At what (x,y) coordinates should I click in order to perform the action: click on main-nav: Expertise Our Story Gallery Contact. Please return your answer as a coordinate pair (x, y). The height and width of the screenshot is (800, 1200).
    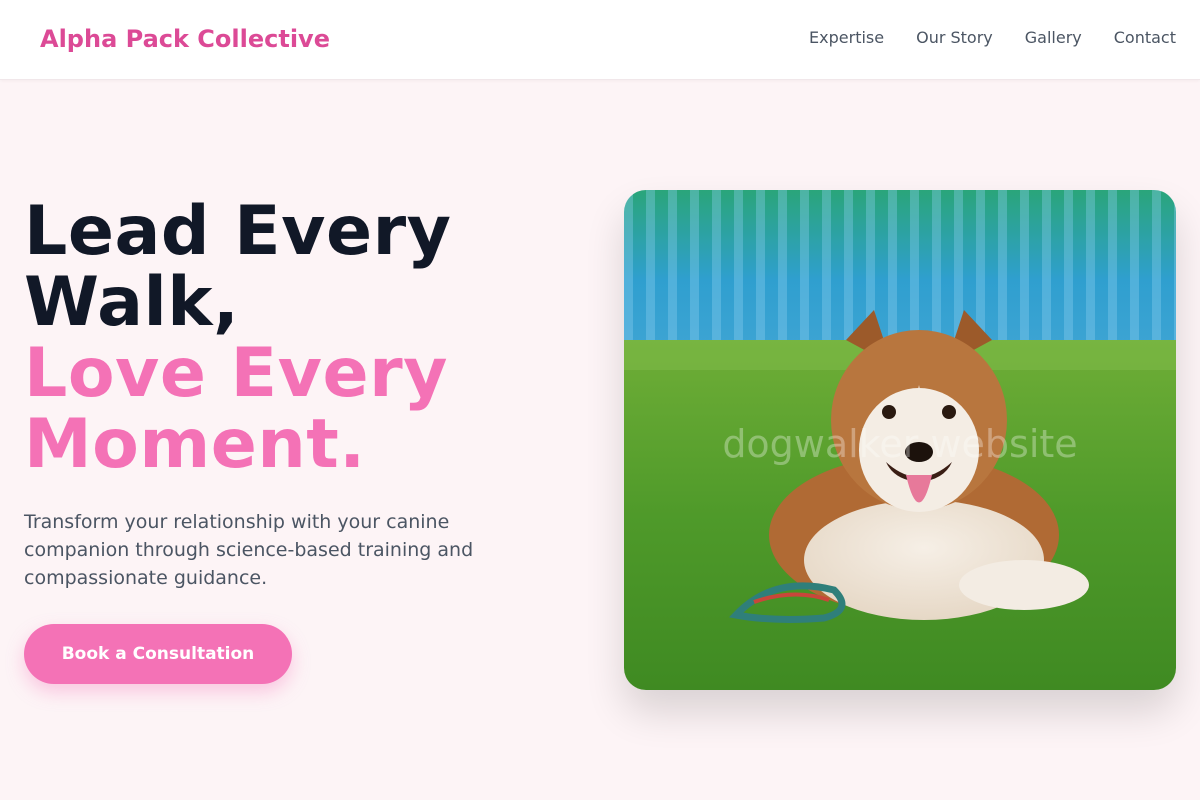
    Looking at the image, I should click on (992, 38).